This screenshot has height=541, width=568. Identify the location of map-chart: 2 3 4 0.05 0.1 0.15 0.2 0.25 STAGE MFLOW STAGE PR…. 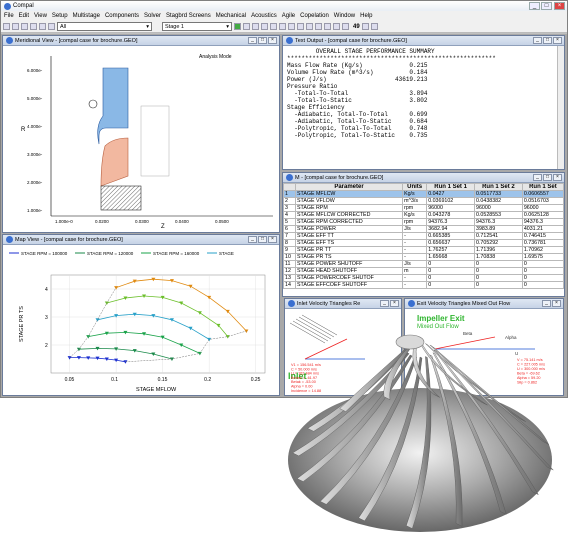
(141, 320).